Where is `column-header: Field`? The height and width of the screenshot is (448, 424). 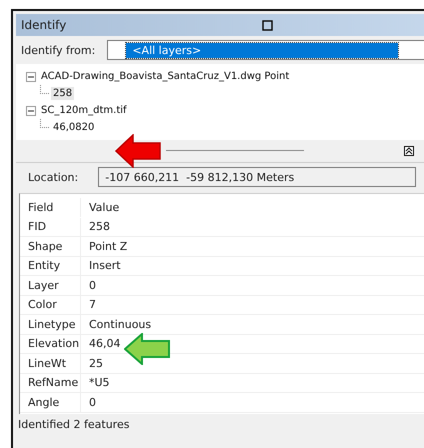 column-header: Field is located at coordinates (40, 208).